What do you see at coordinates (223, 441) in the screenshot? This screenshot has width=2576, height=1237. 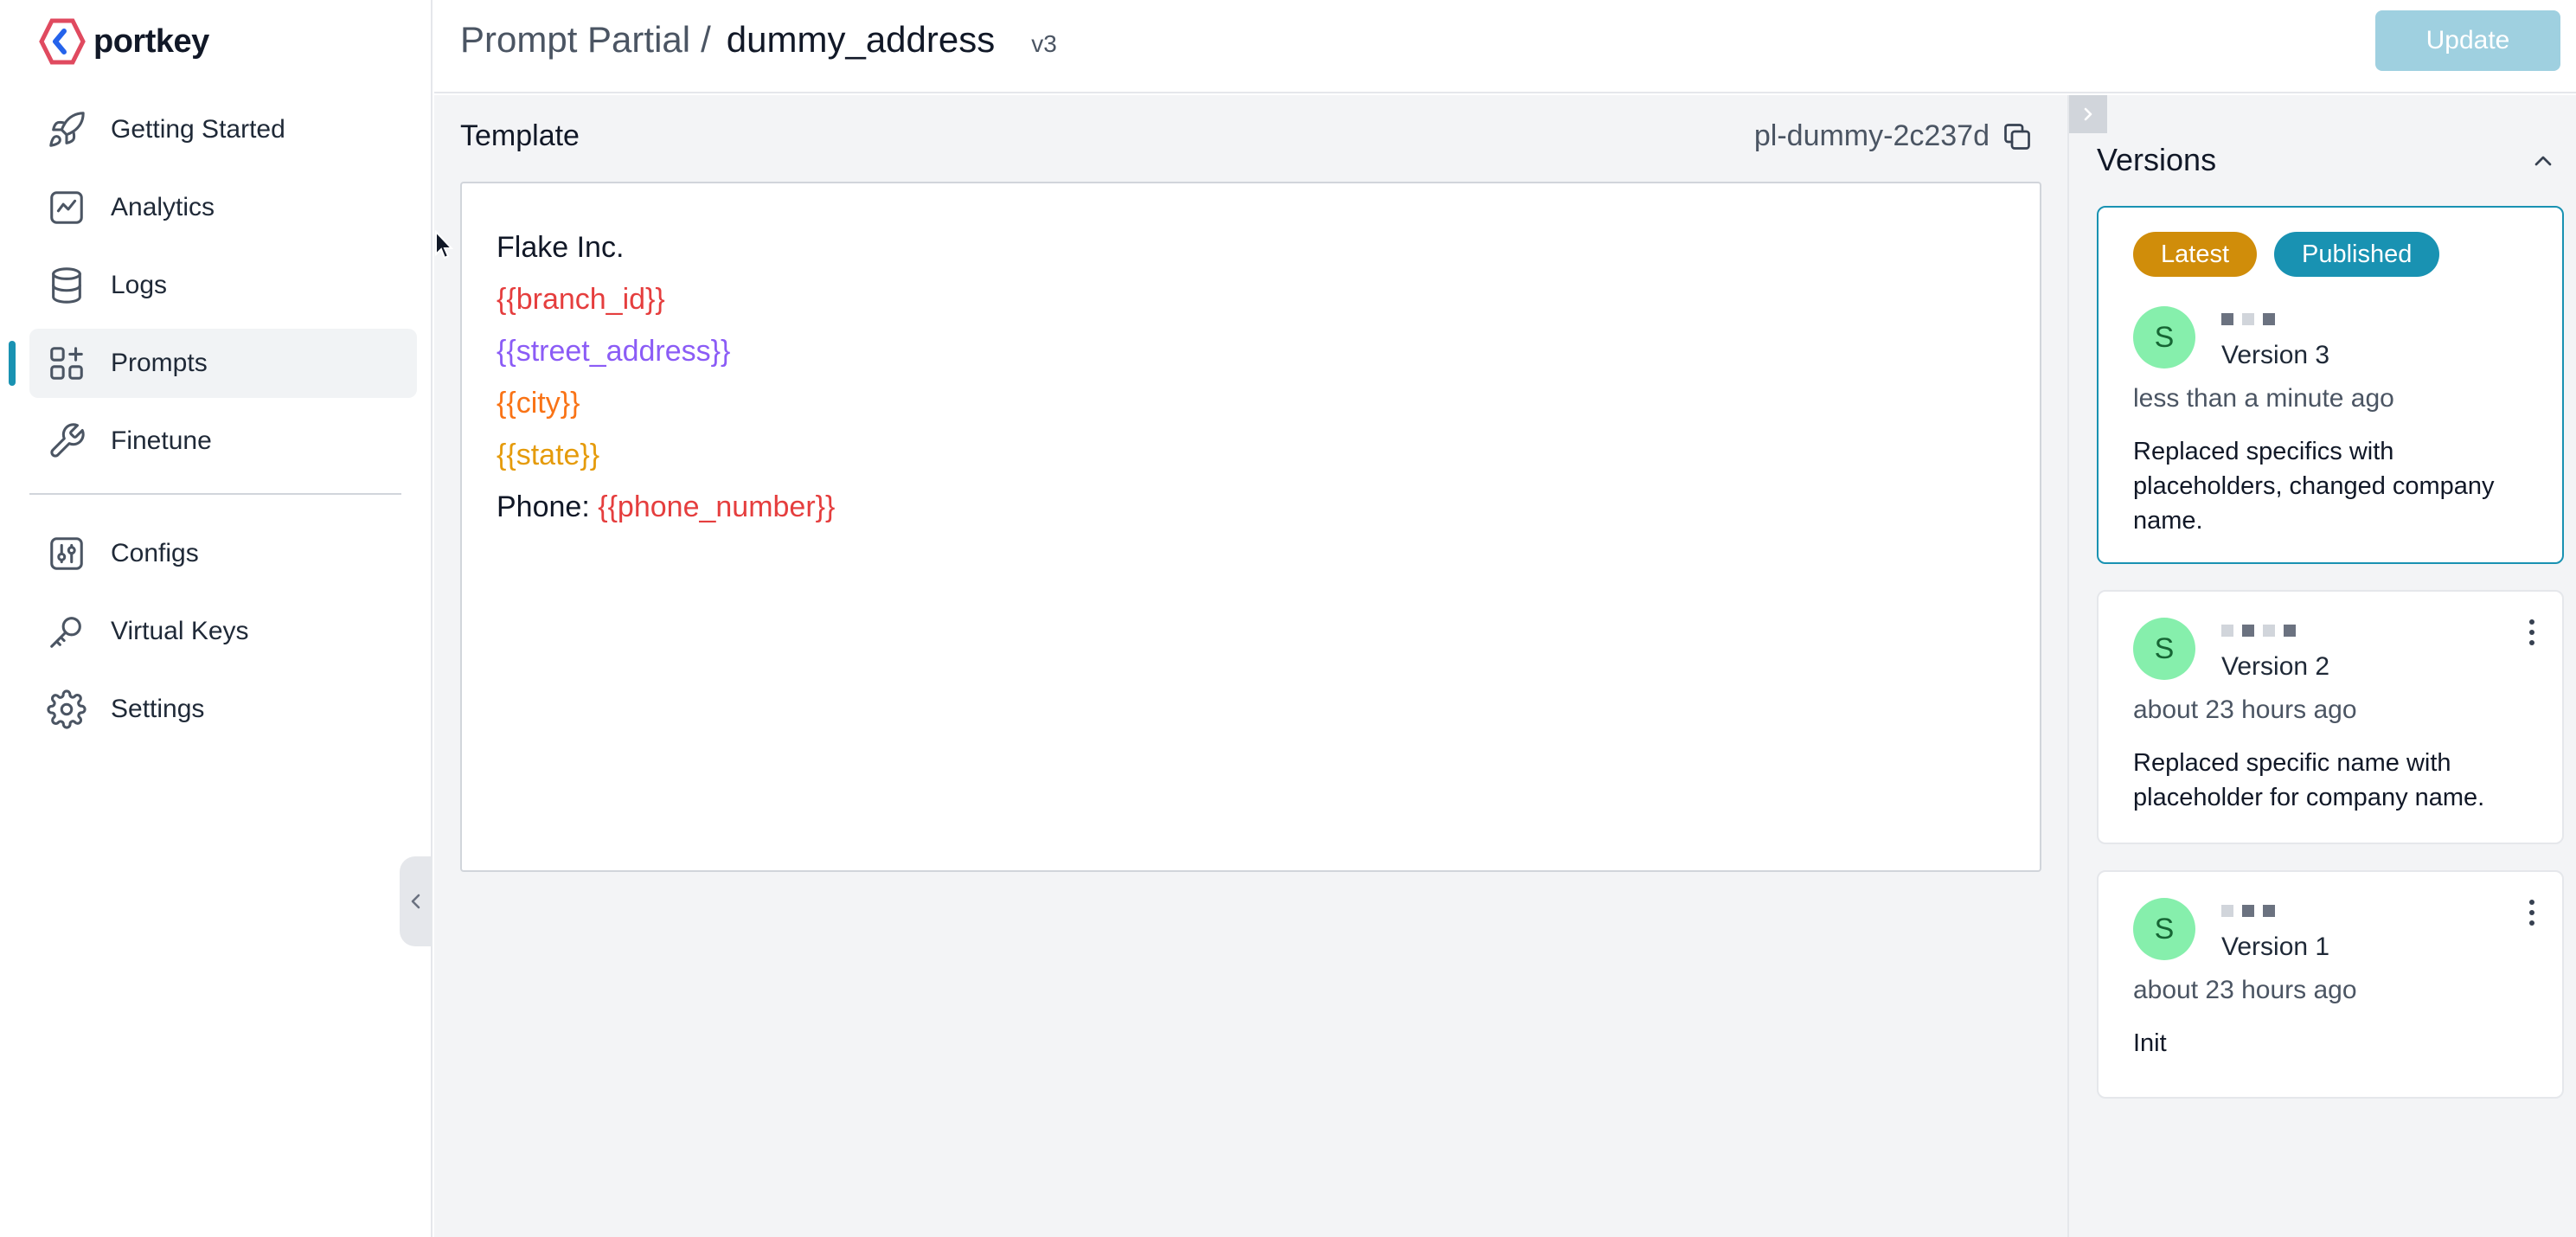 I see `sidebar-item-finetune: Finetune` at bounding box center [223, 441].